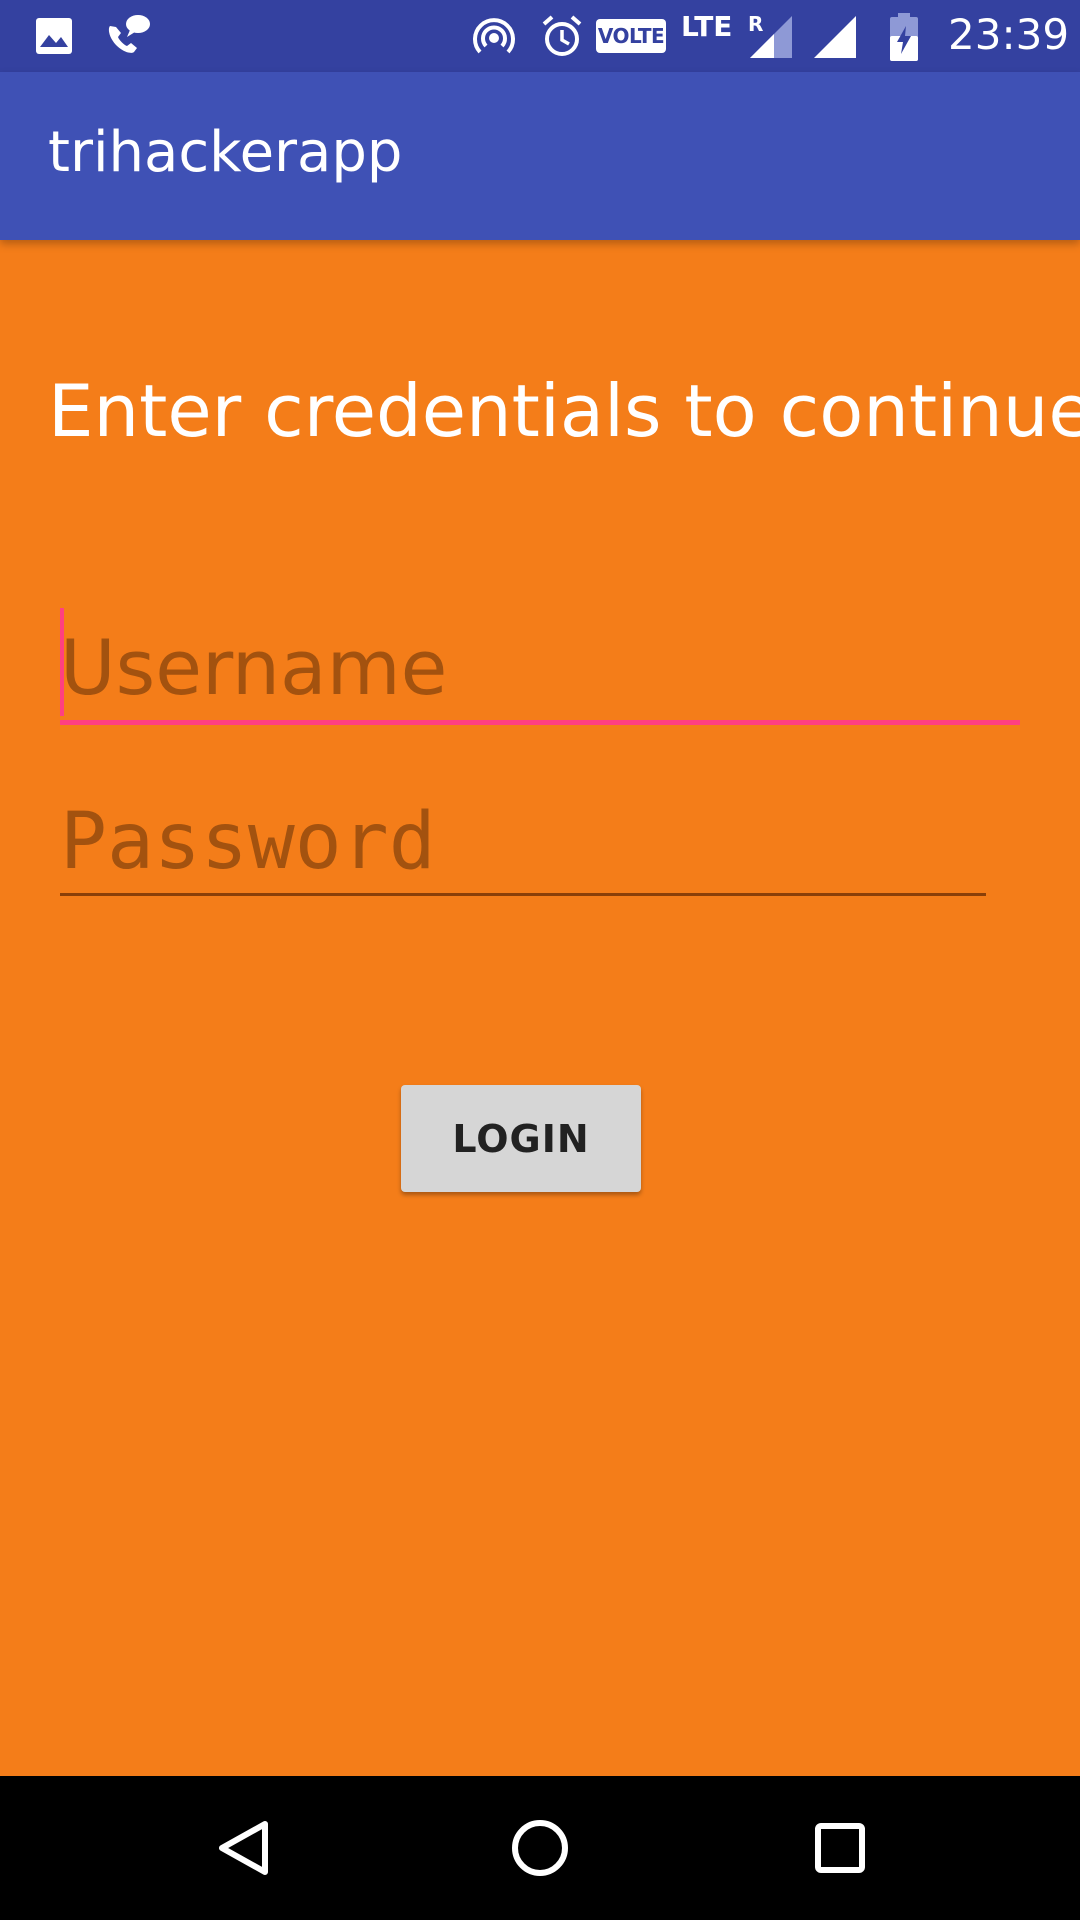  Describe the element at coordinates (562, 35) in the screenshot. I see `alarm-icon` at that location.